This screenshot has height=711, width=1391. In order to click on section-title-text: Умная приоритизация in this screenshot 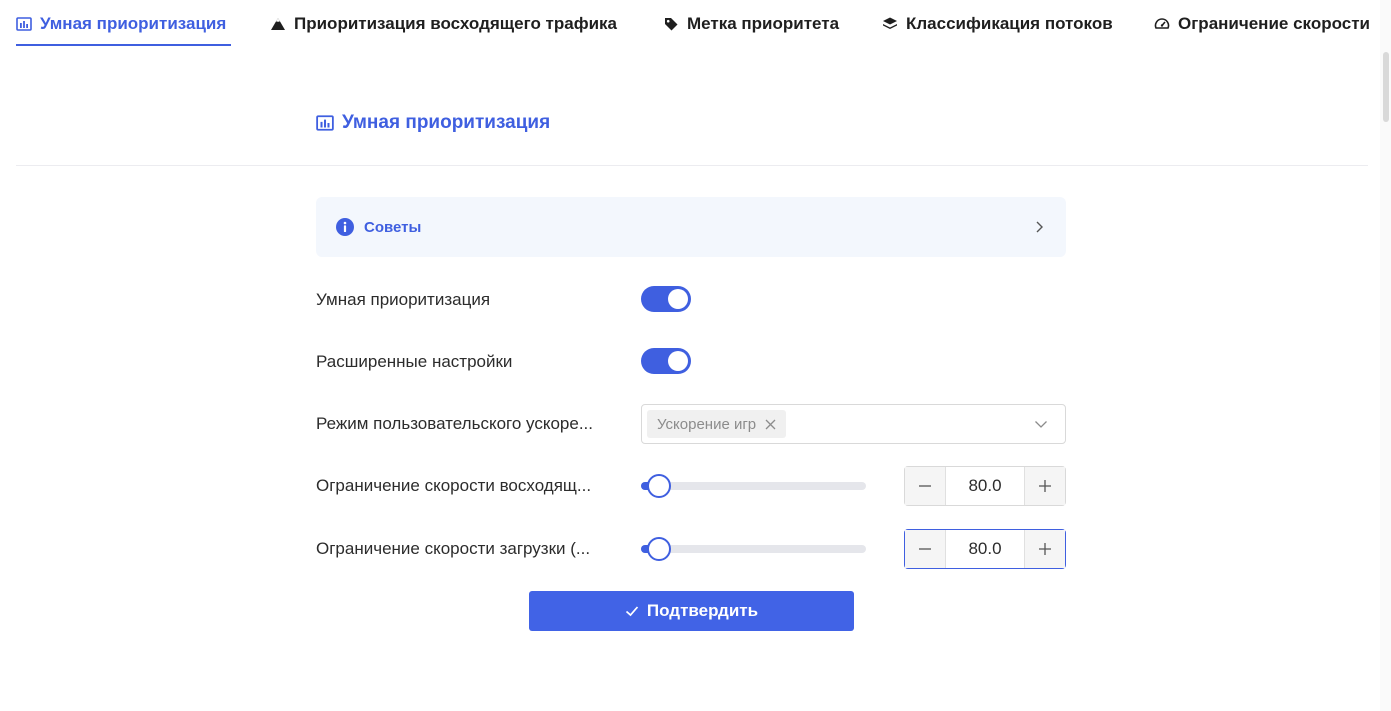, I will do `click(446, 122)`.